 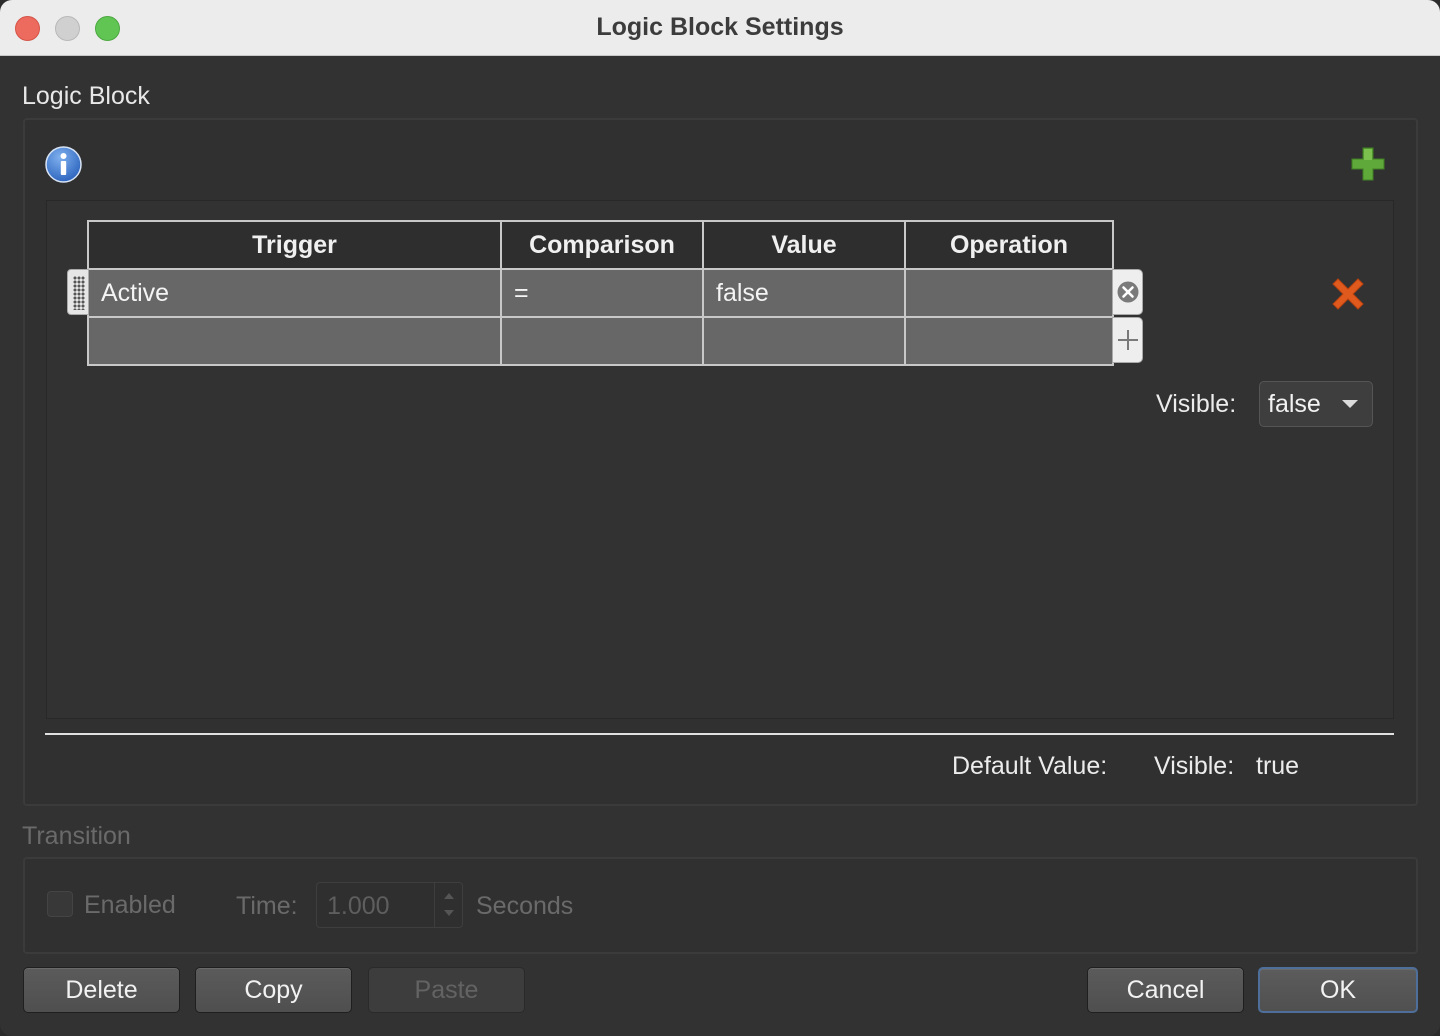 What do you see at coordinates (1294, 403) in the screenshot?
I see `visible-select-value: false` at bounding box center [1294, 403].